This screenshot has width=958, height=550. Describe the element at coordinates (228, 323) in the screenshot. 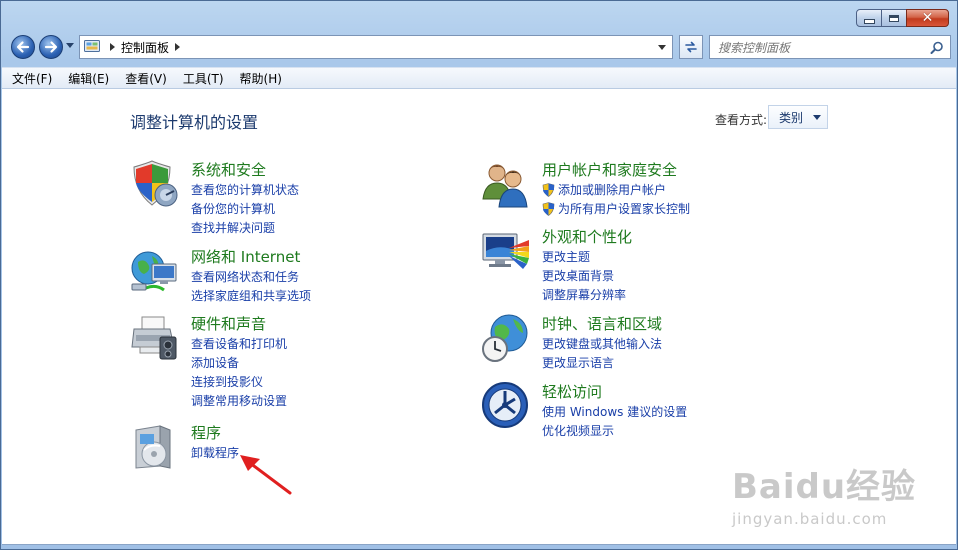

I see `category-title: 硬件和声音` at that location.